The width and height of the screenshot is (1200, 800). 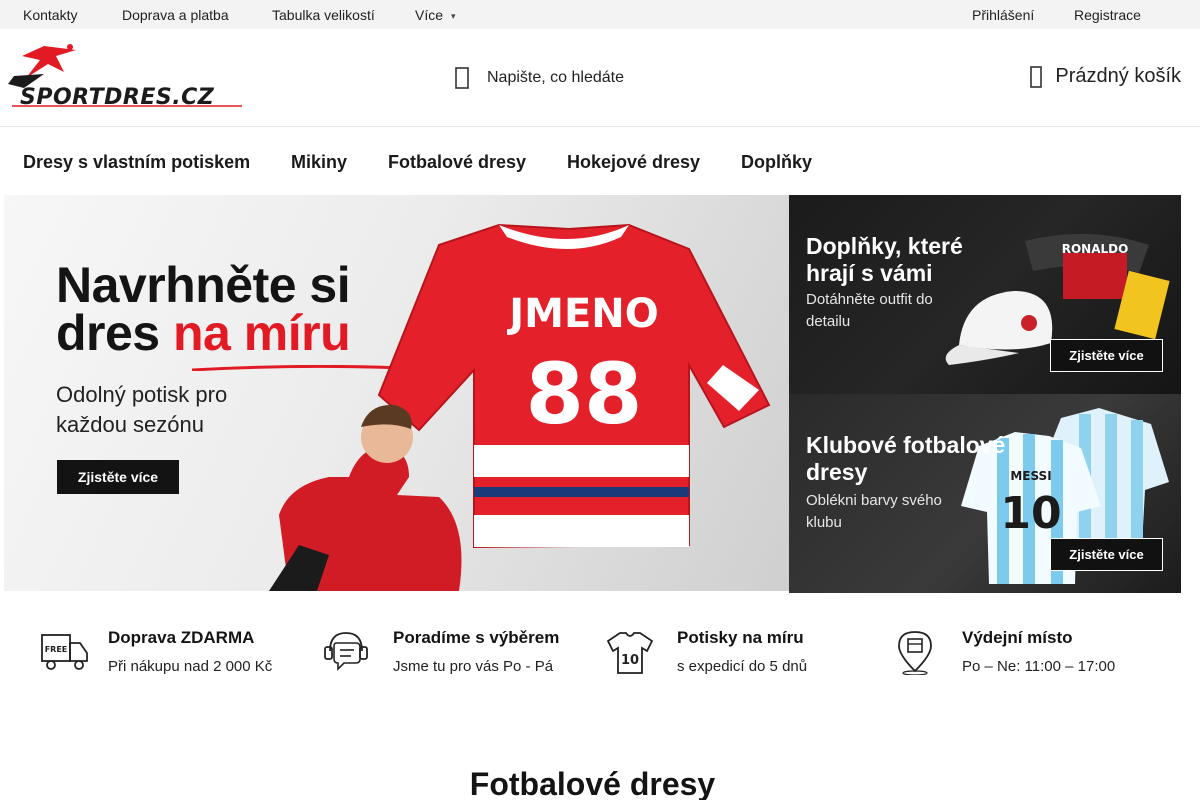 I want to click on cart-button: Prázdný košík, so click(x=1105, y=76).